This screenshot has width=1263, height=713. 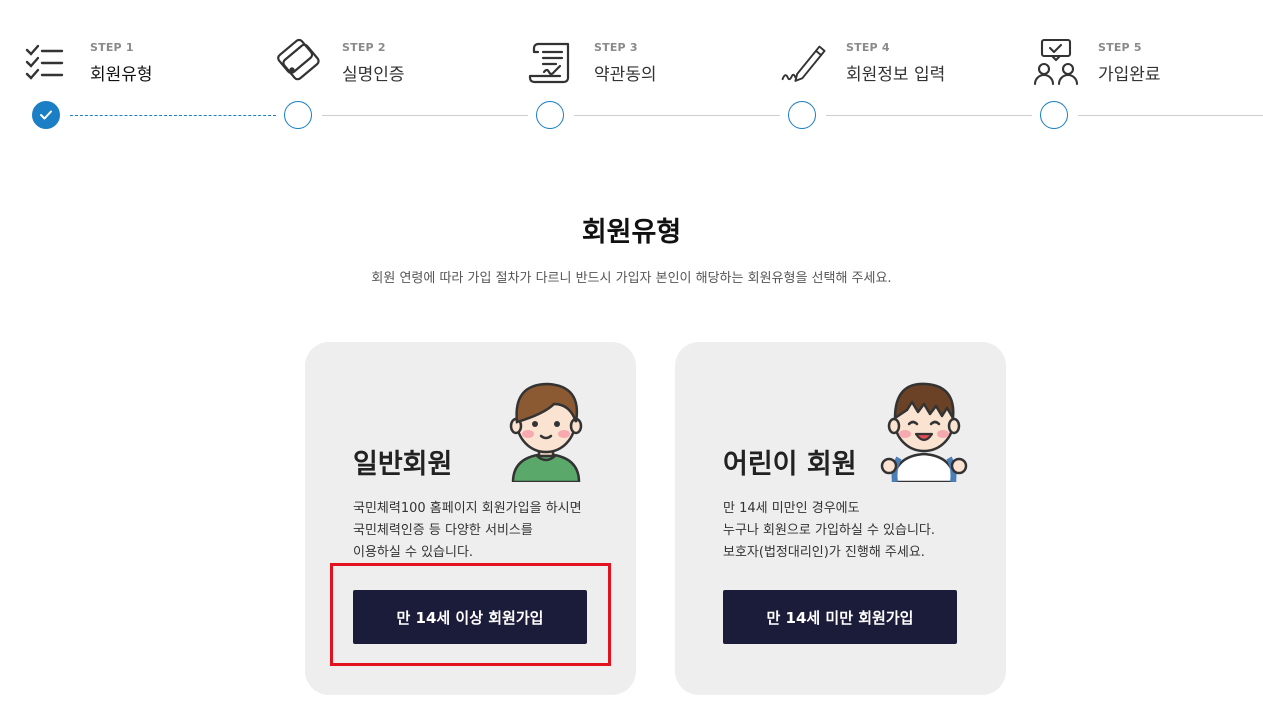 I want to click on phone-card-icon, so click(x=300, y=62).